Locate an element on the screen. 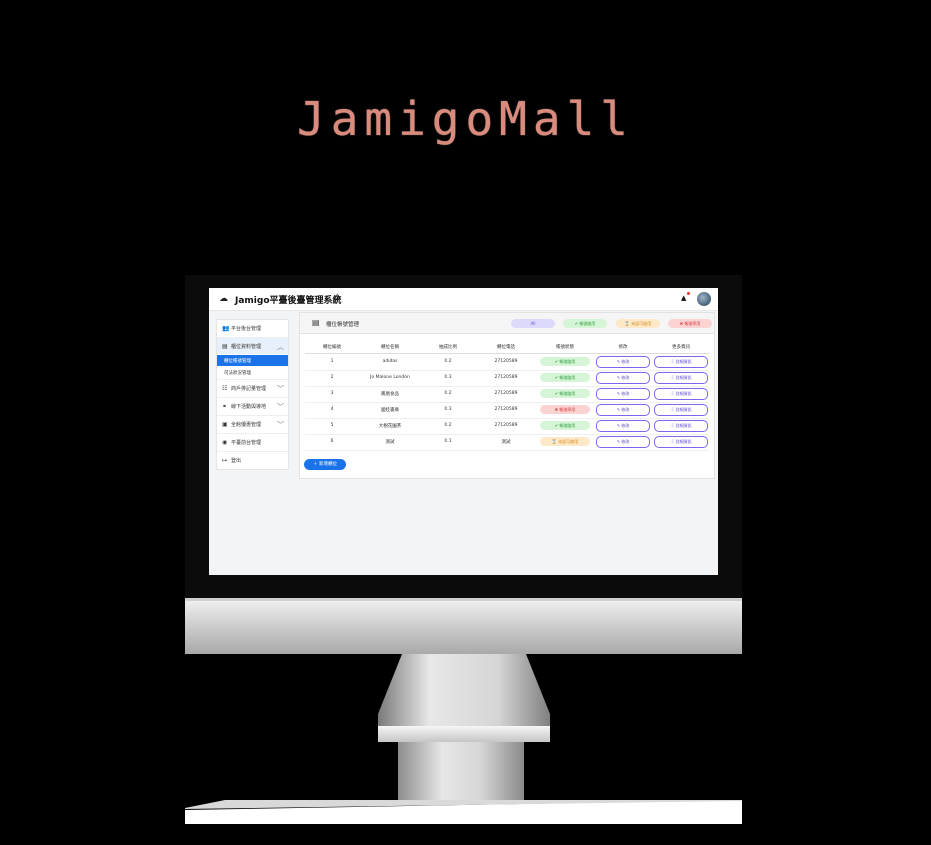 This screenshot has height=845, width=931. table-row: 1 adidas 0.2 27120589 ✔ 帳號啟用 ✎ 修改 ⓘ 詳細資訊 is located at coordinates (507, 362).